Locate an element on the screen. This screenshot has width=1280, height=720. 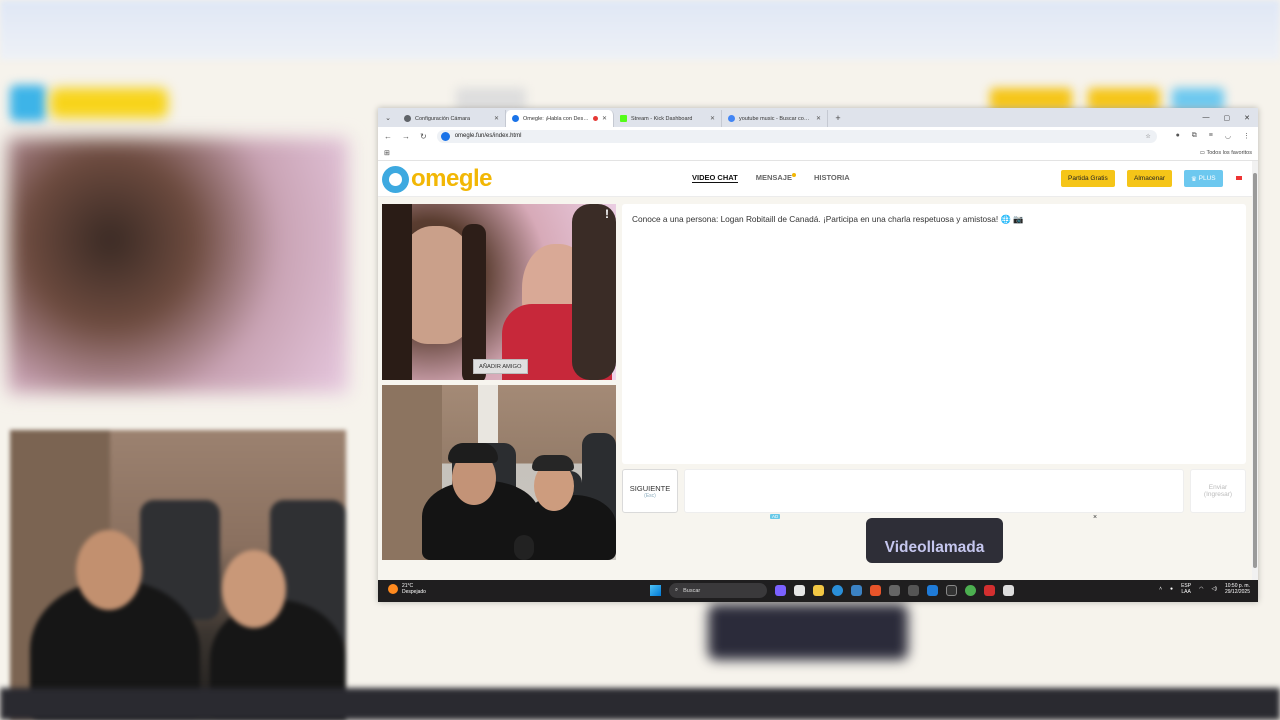
clock: 10:50 p. m. 29/12/2025 is located at coordinates (1237, 589).